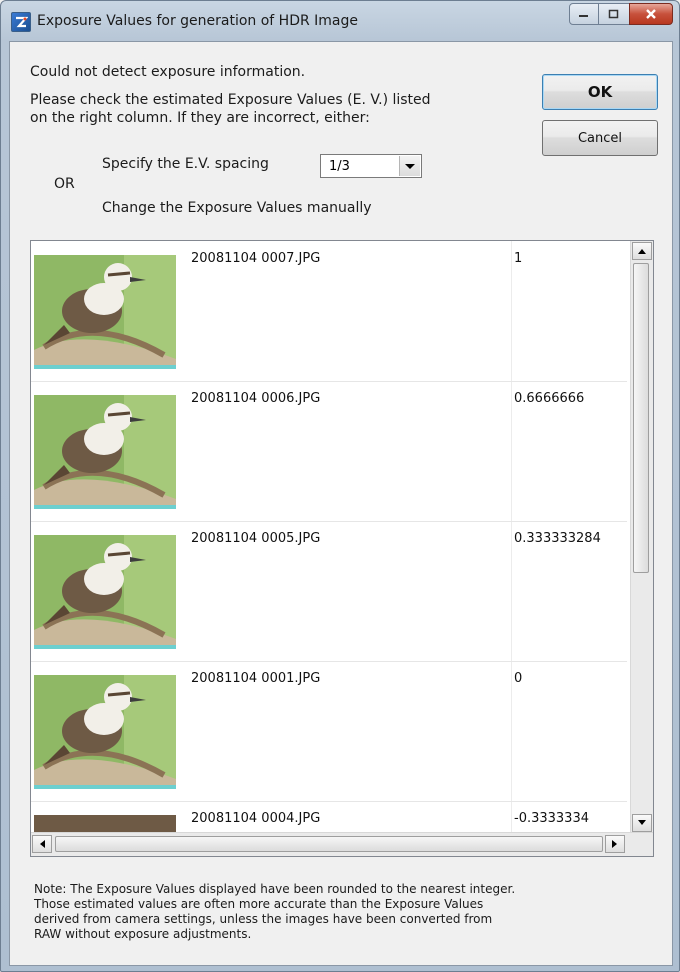 The width and height of the screenshot is (680, 972). What do you see at coordinates (256, 818) in the screenshot?
I see `filename-cell: 20081104 0004.JPG` at bounding box center [256, 818].